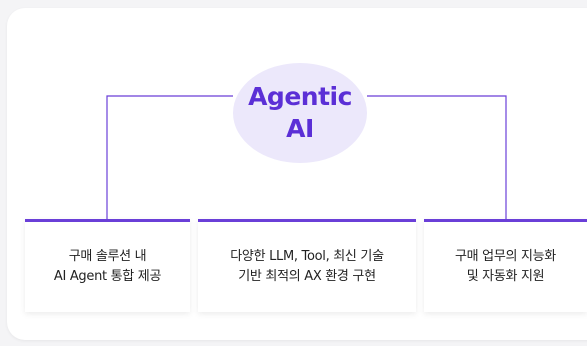 The image size is (587, 346). What do you see at coordinates (107, 265) in the screenshot?
I see `feature-box-integration: 구매 솔루션 내 AI Agent 통합 제공` at bounding box center [107, 265].